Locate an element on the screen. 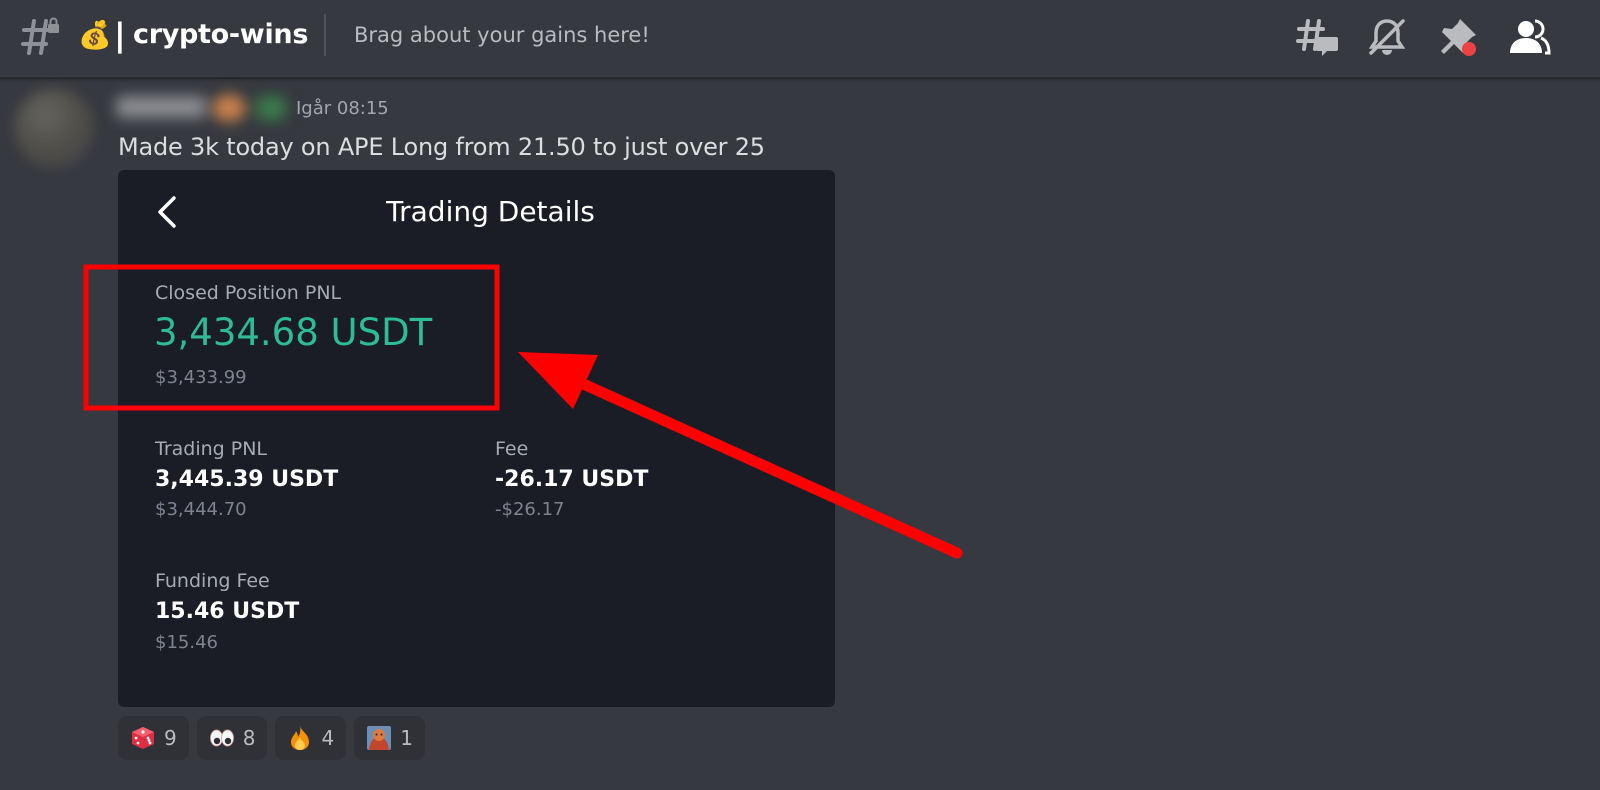 The image size is (1600, 790). reaction-game-die: 9 is located at coordinates (153, 738).